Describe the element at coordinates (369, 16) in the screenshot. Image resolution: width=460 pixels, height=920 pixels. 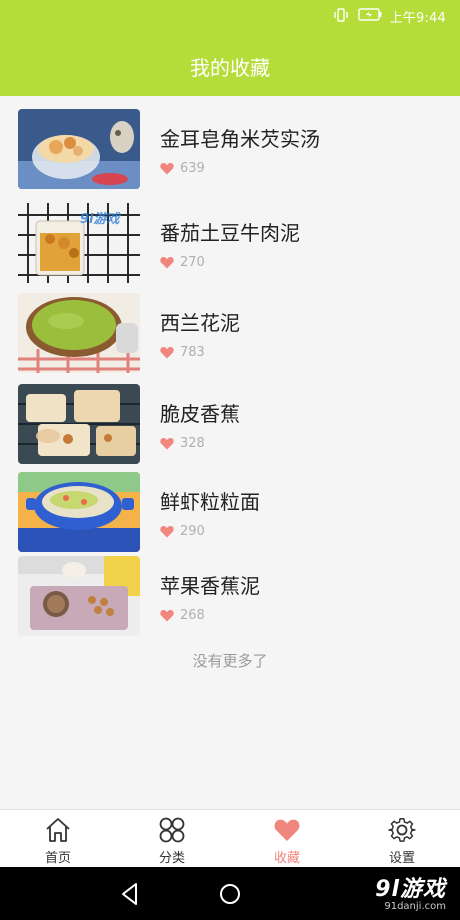
I see `battery-icon` at that location.